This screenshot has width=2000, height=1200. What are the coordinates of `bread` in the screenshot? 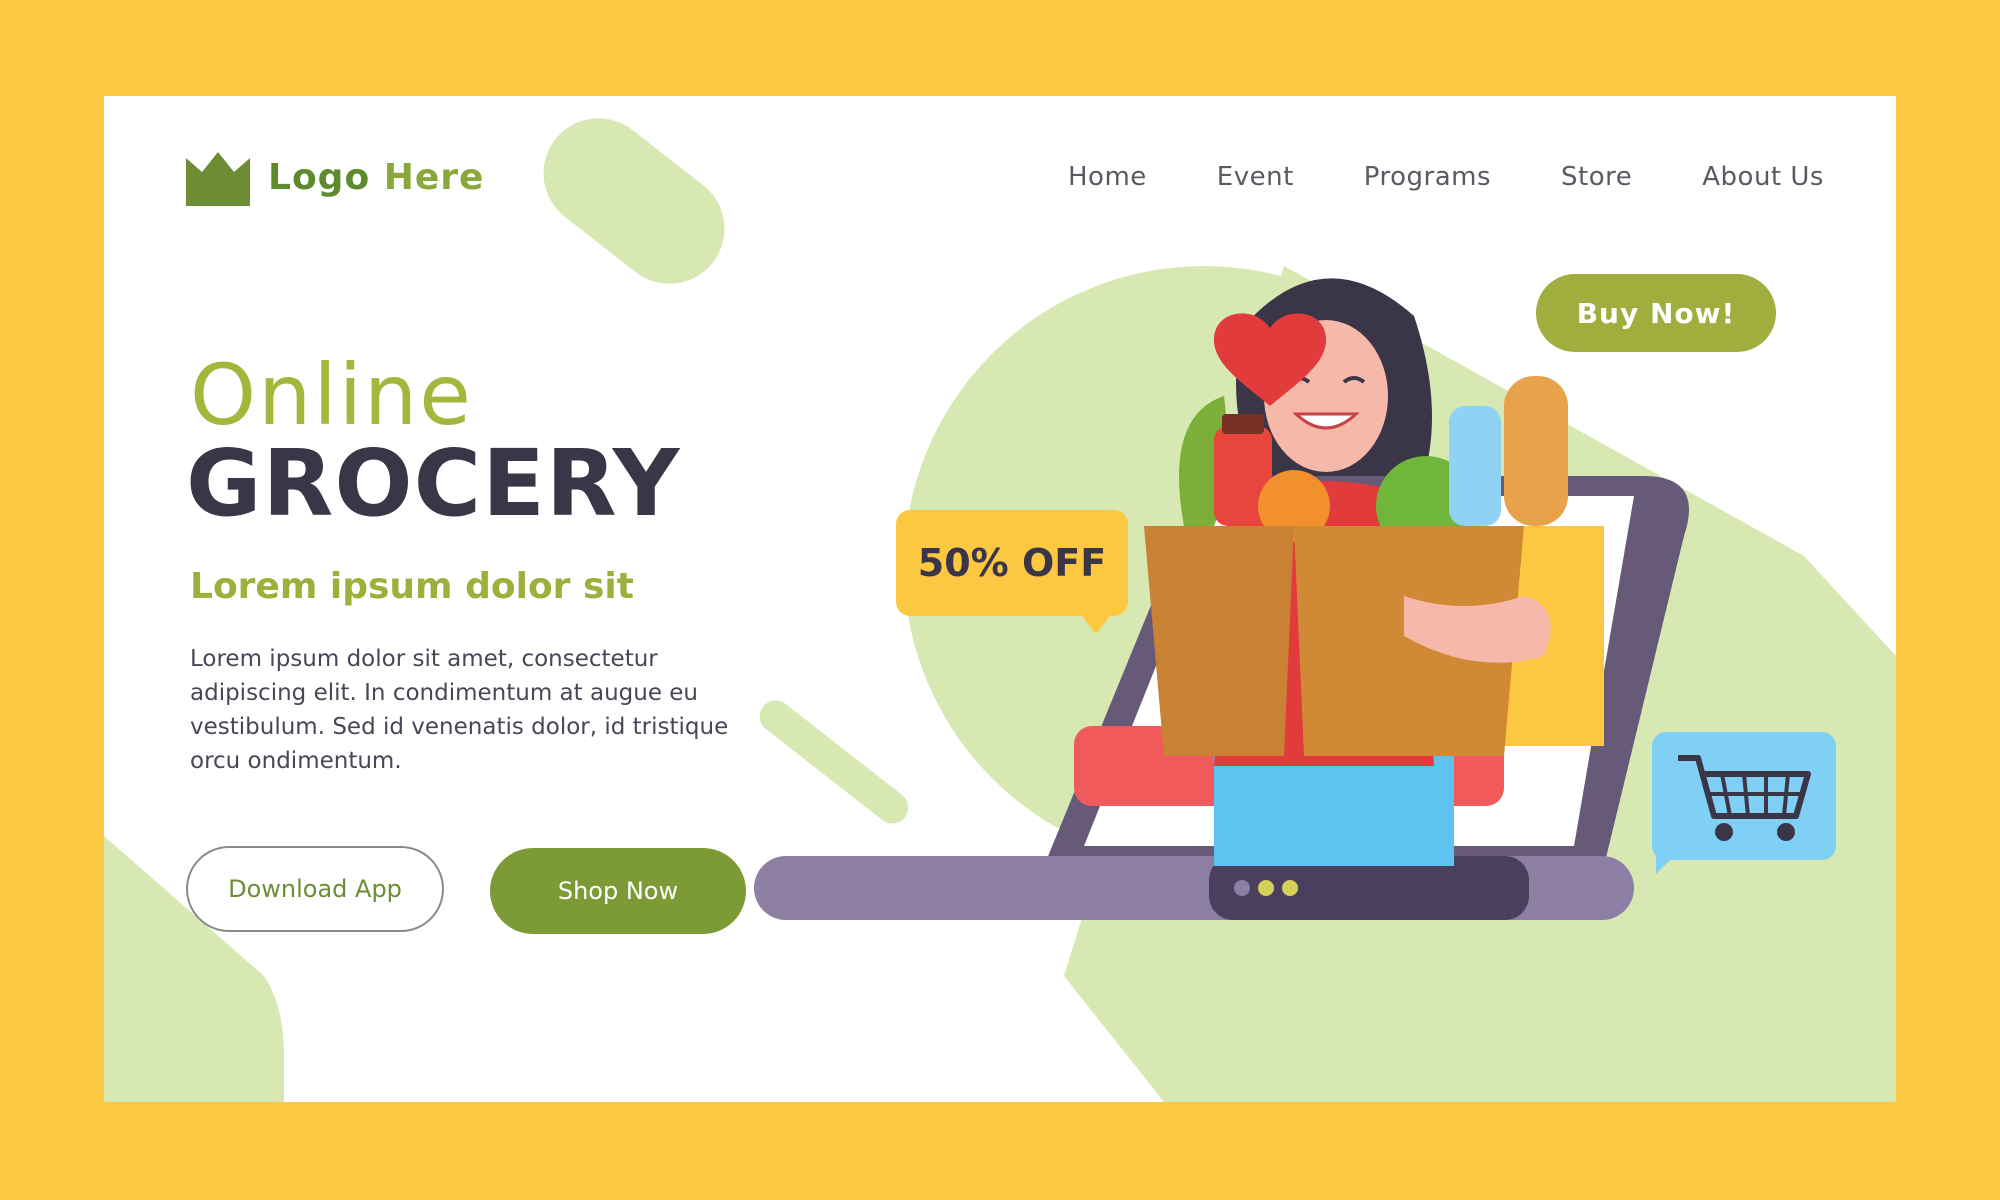 It's located at (1536, 451).